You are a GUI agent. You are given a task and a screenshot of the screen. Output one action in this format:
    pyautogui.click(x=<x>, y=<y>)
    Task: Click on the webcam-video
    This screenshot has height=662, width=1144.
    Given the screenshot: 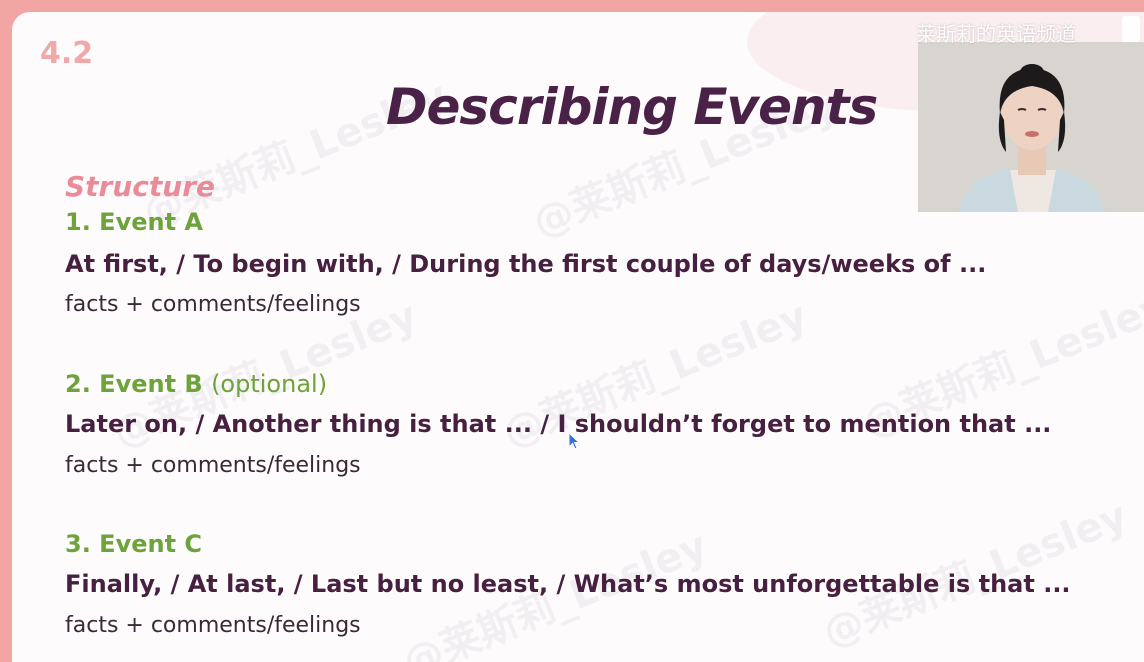 What is the action you would take?
    pyautogui.click(x=1031, y=127)
    